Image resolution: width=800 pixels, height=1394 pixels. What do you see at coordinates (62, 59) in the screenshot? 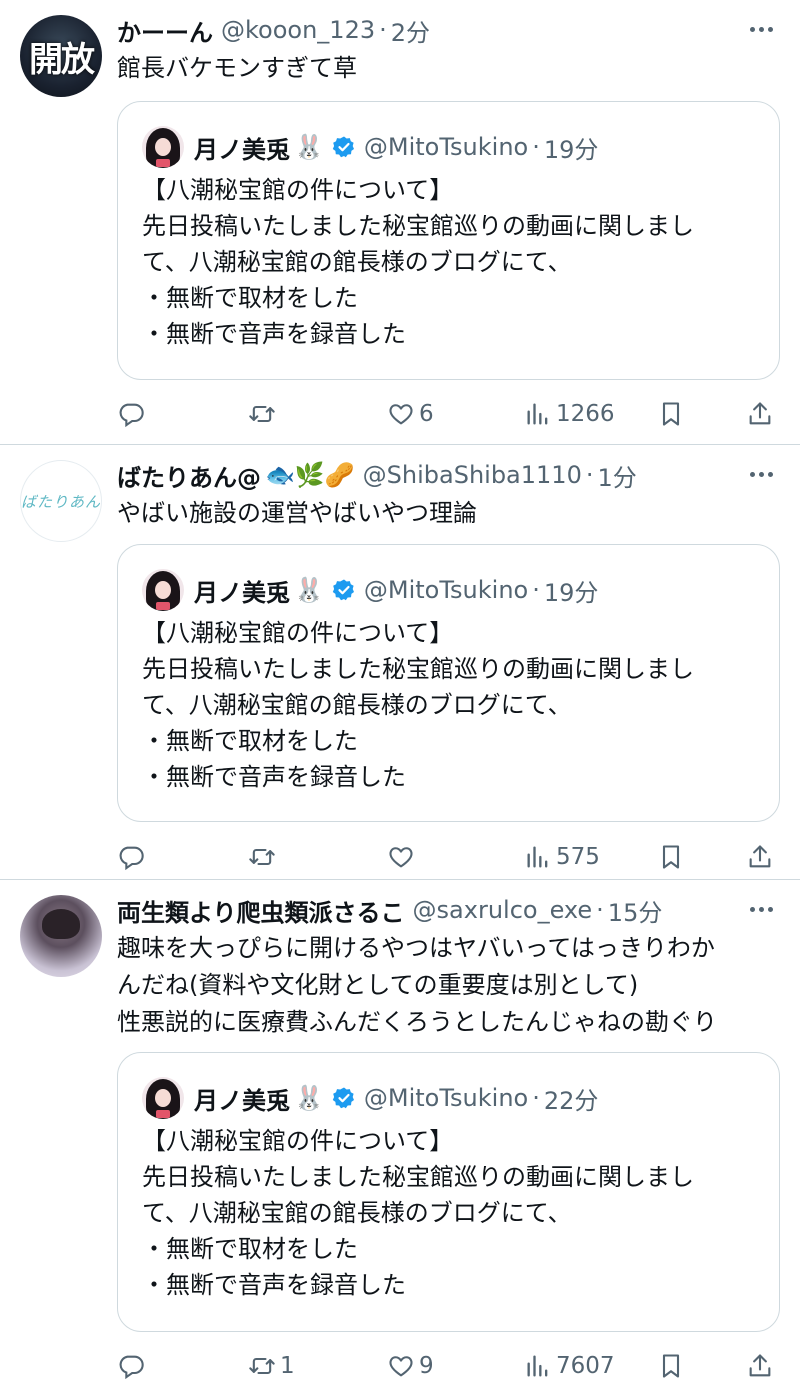
I see `avatar-label: 開放` at bounding box center [62, 59].